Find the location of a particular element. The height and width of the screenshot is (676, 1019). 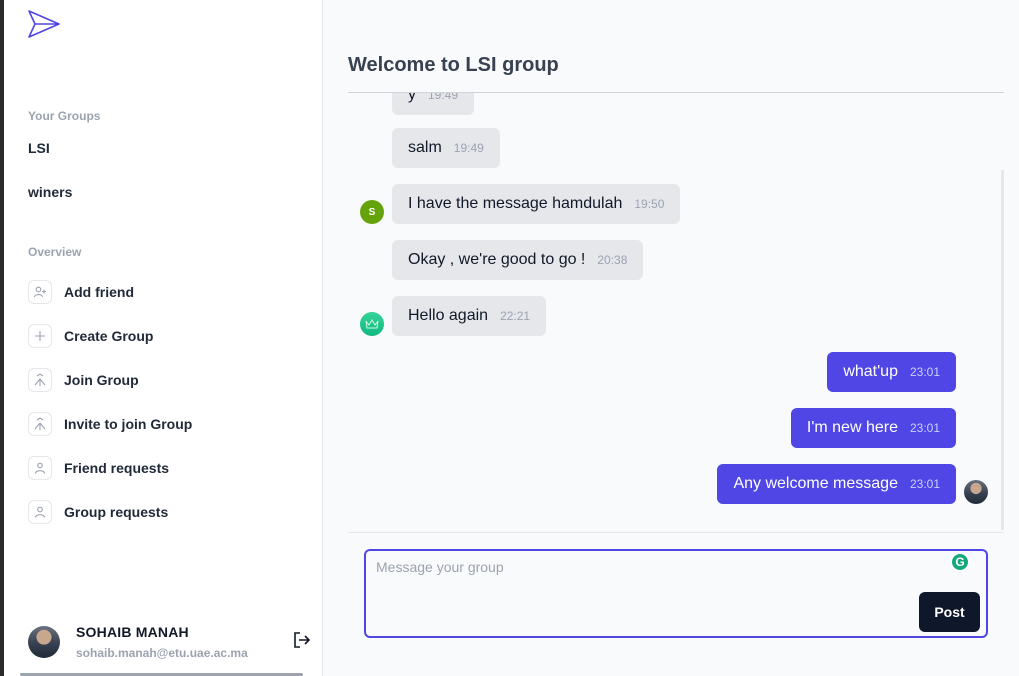

nav-label: Friend requests is located at coordinates (117, 468).